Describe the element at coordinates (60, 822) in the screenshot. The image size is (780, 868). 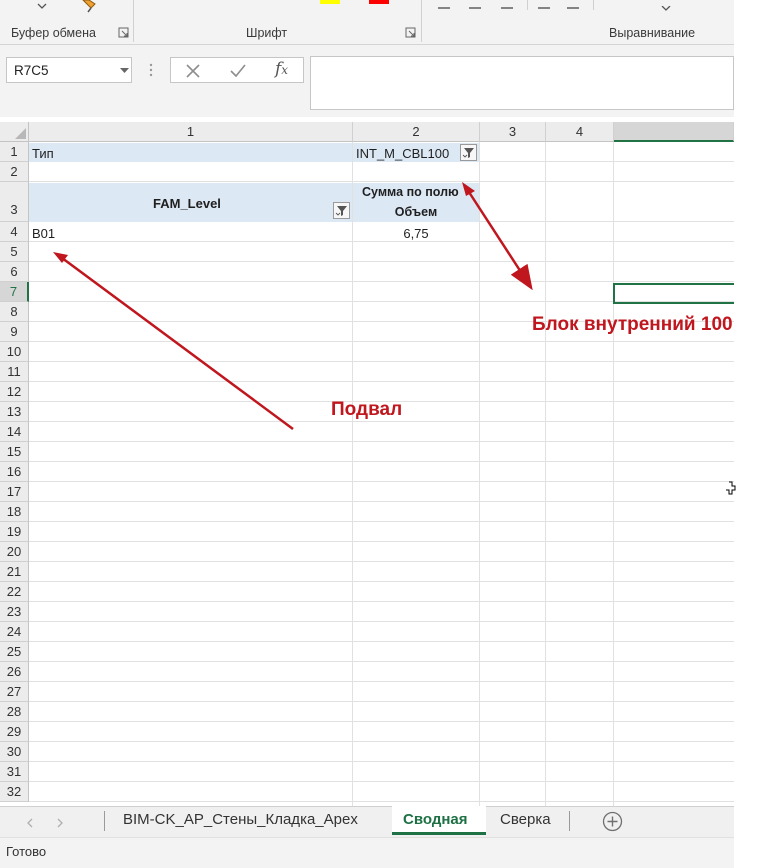
I see `tab-scroll-right-icon` at that location.